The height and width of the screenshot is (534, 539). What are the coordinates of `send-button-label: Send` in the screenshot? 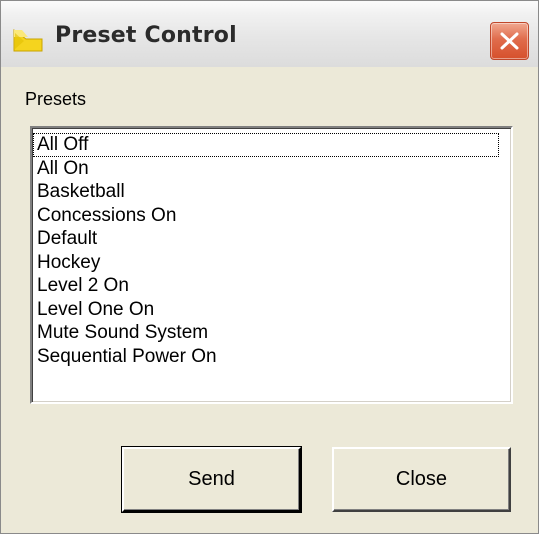 It's located at (211, 479).